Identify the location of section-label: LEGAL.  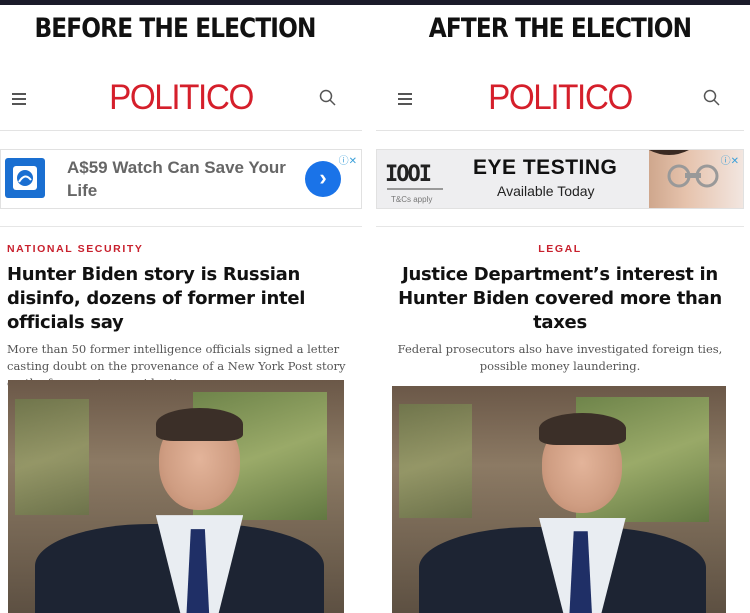
(560, 249).